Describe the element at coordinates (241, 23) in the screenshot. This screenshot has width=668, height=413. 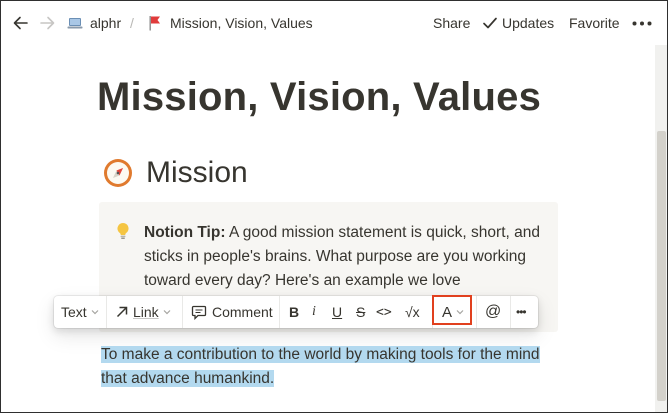
I see `breadcrumb-page: Mission, Vision, Values` at that location.